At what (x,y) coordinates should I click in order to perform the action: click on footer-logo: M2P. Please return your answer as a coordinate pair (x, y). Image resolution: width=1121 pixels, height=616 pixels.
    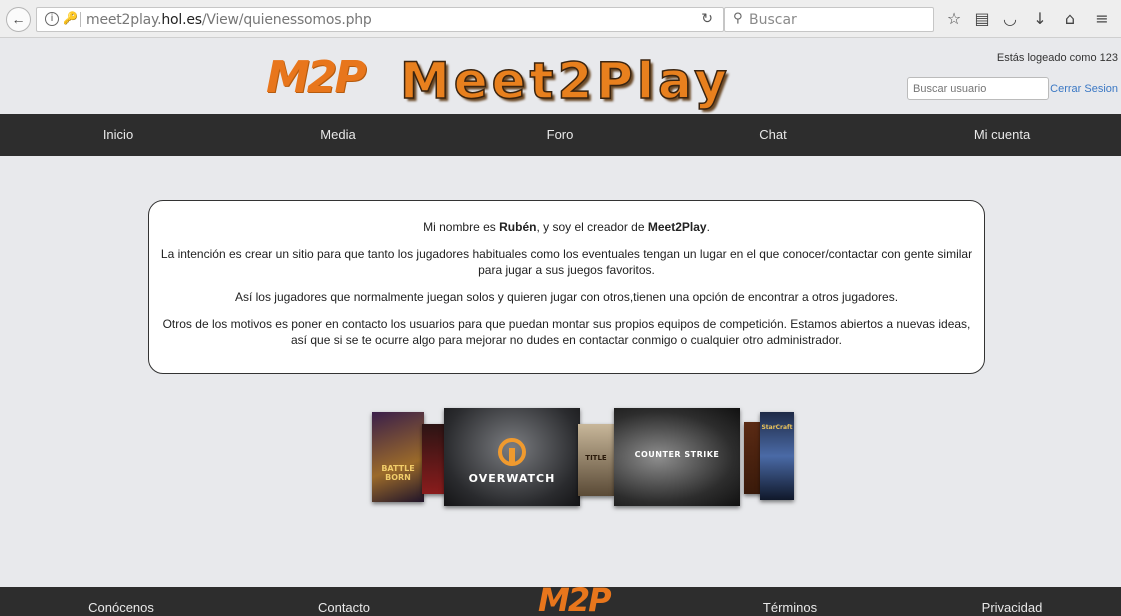
    Looking at the image, I should click on (575, 598).